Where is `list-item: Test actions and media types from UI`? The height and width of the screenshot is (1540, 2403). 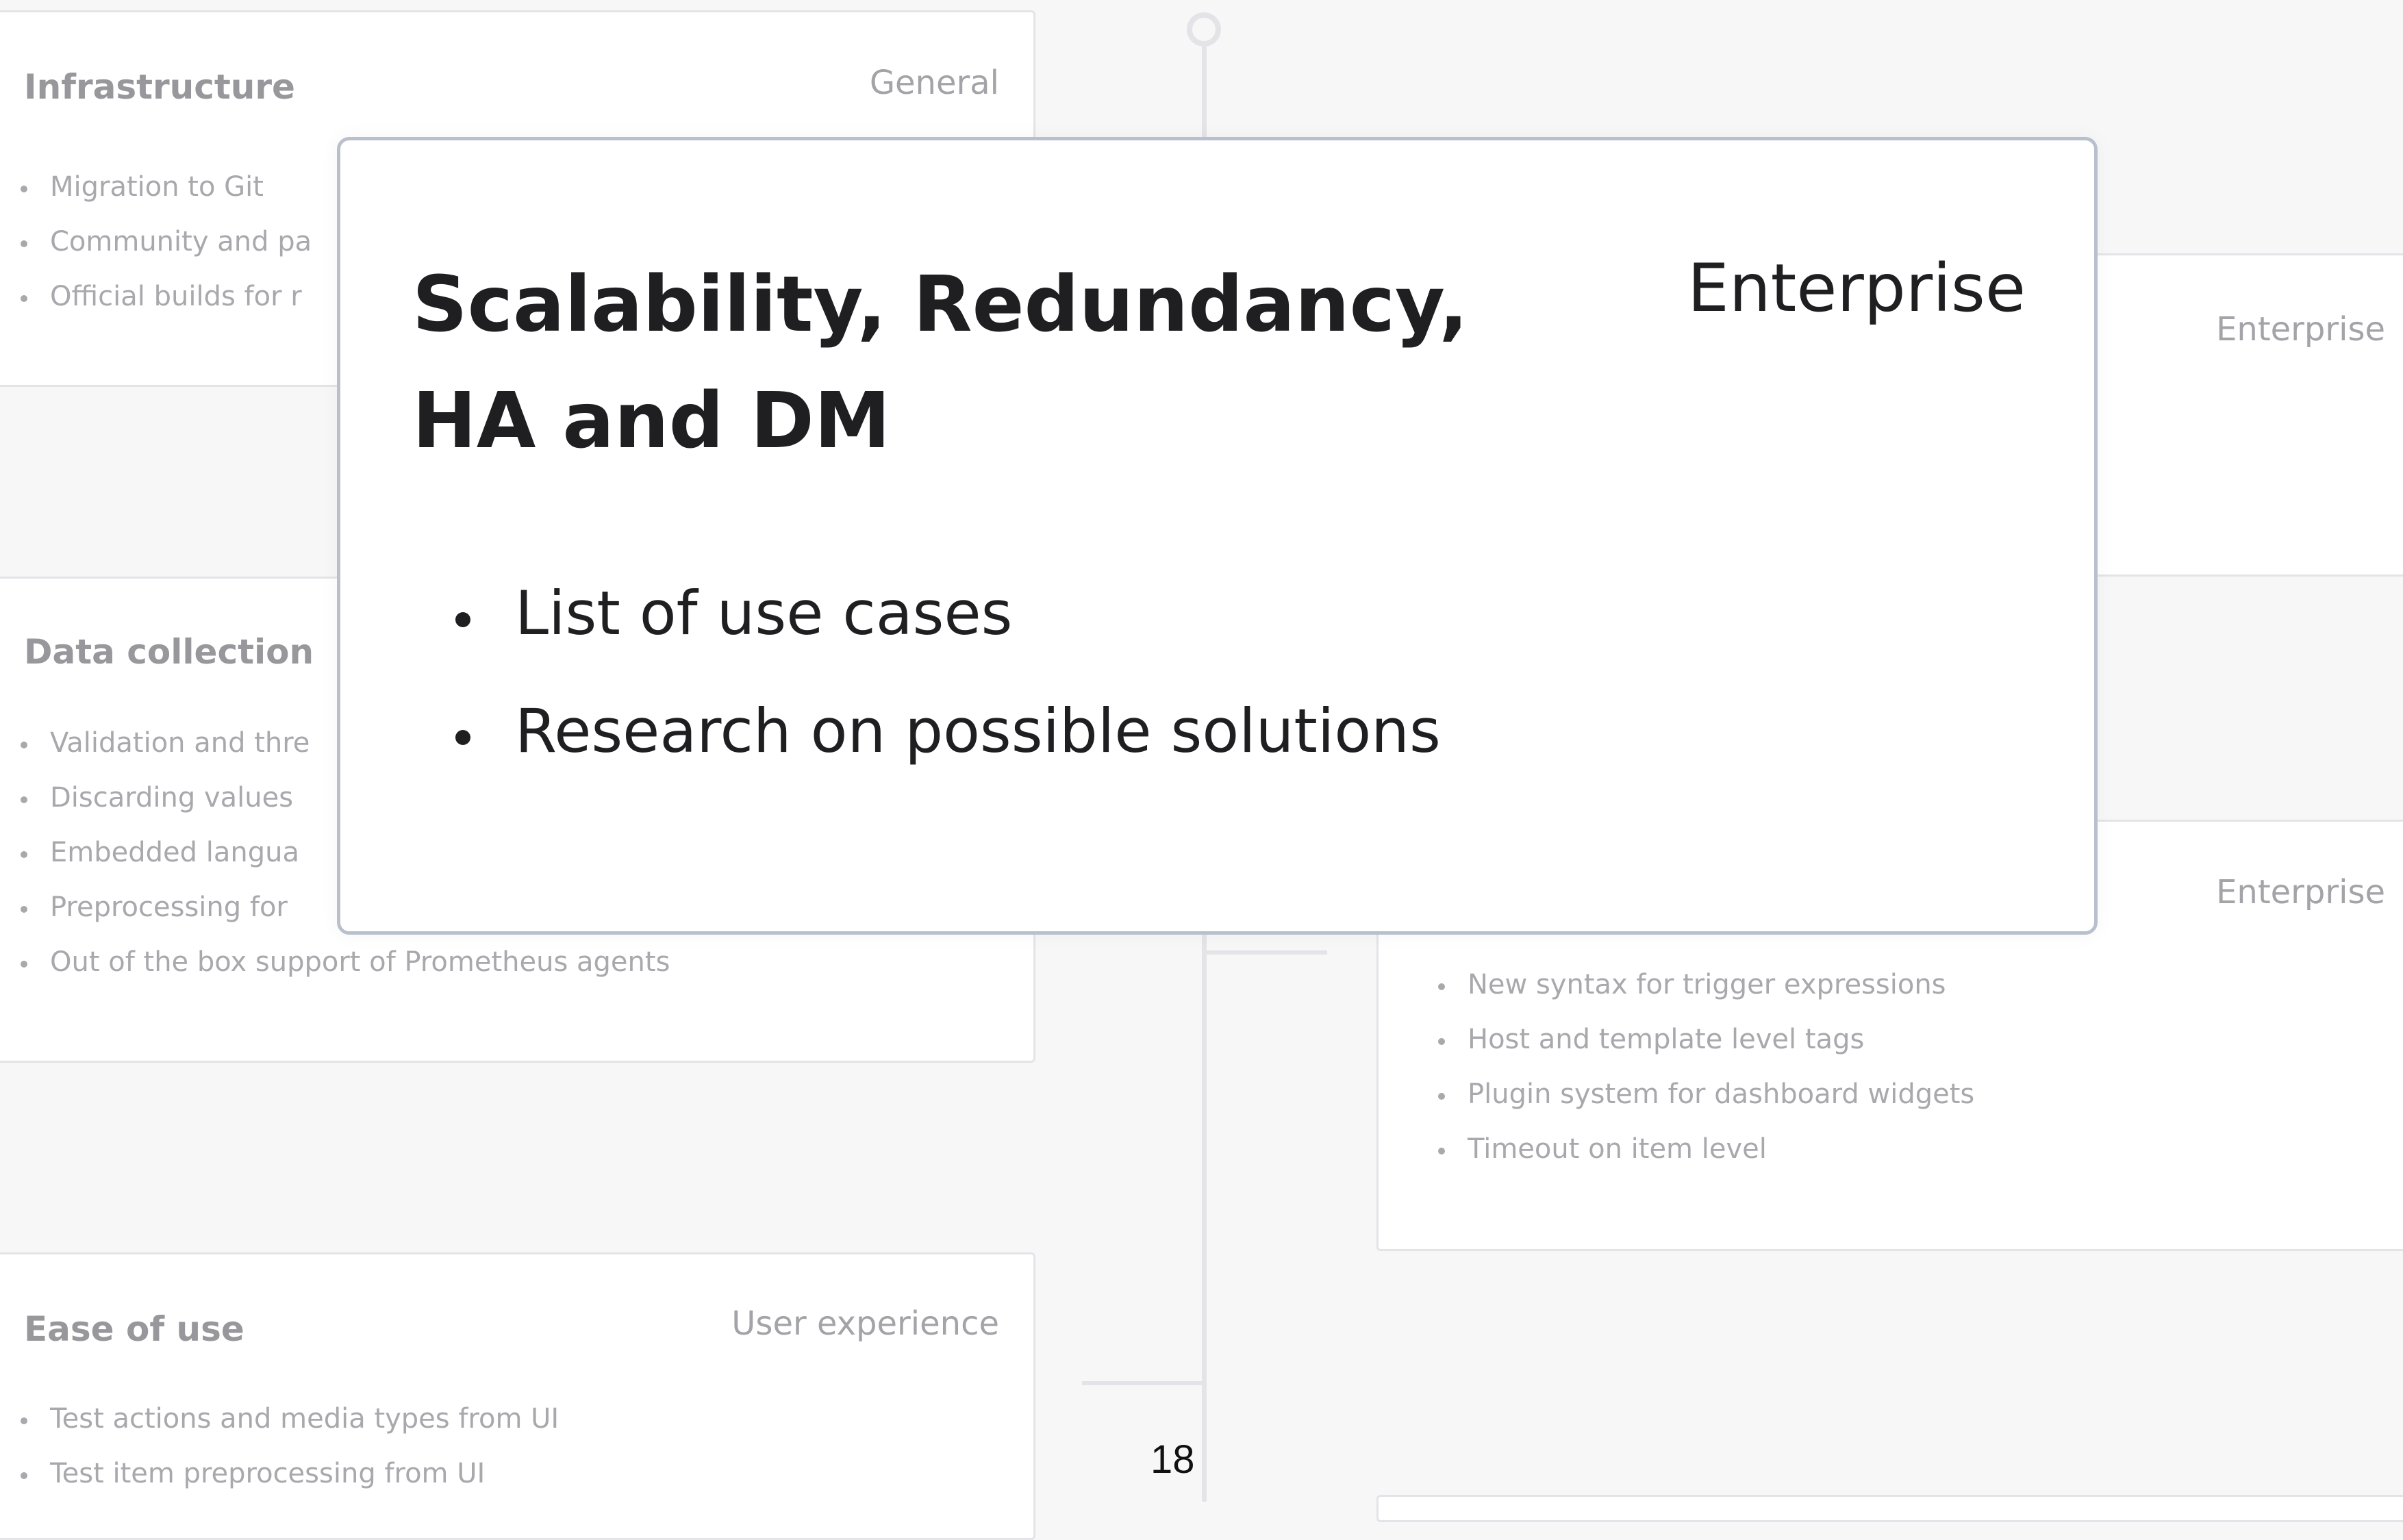
list-item: Test actions and media types from UI is located at coordinates (280, 1418).